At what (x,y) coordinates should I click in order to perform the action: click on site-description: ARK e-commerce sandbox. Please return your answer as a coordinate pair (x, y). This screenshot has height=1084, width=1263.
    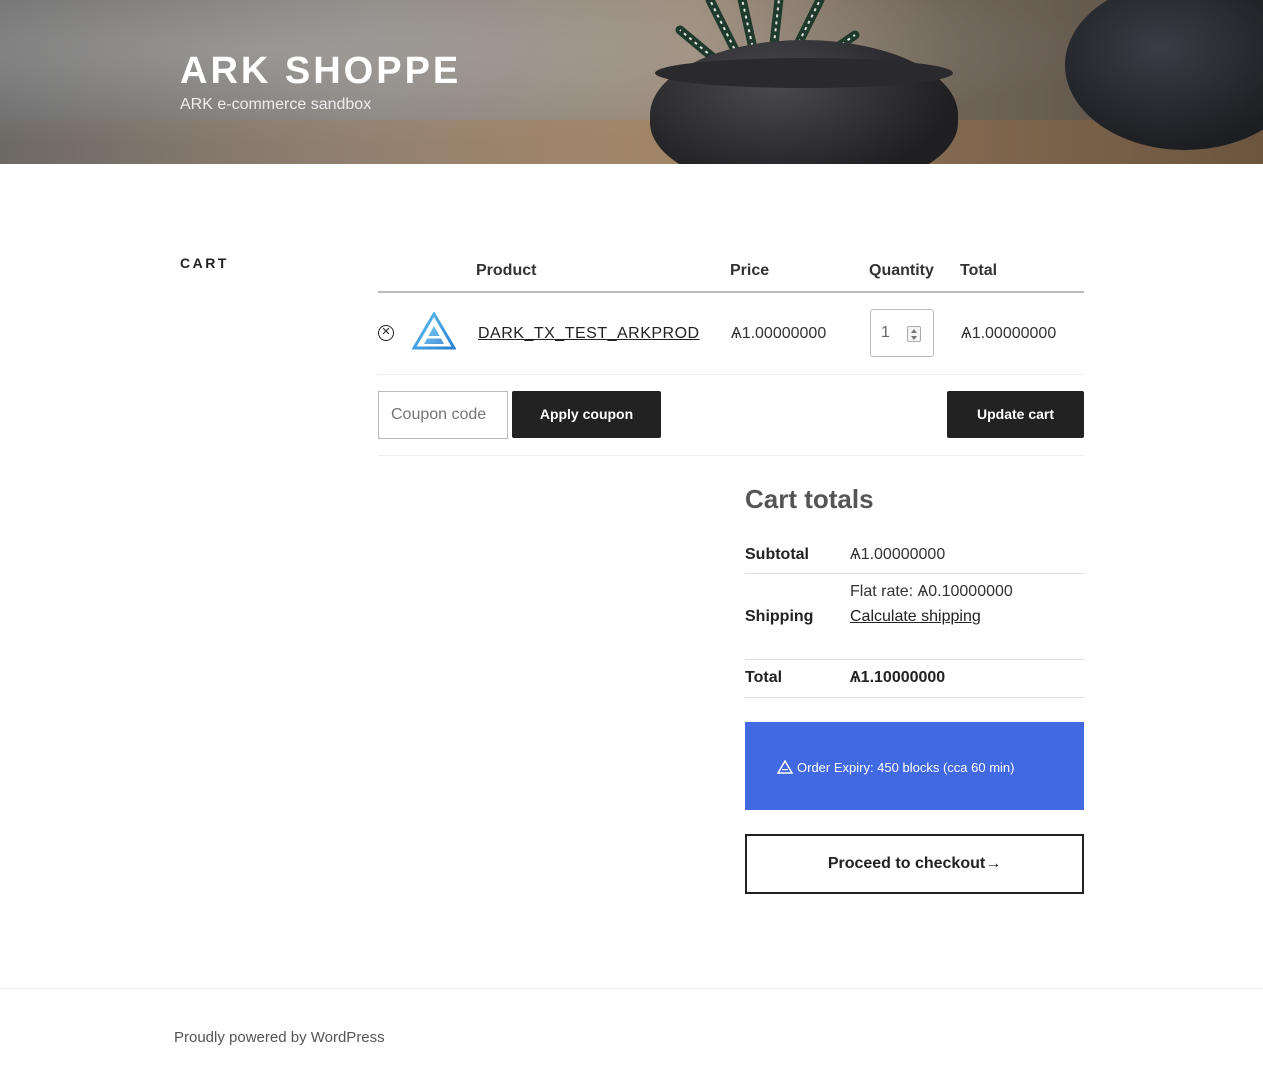
    Looking at the image, I should click on (276, 104).